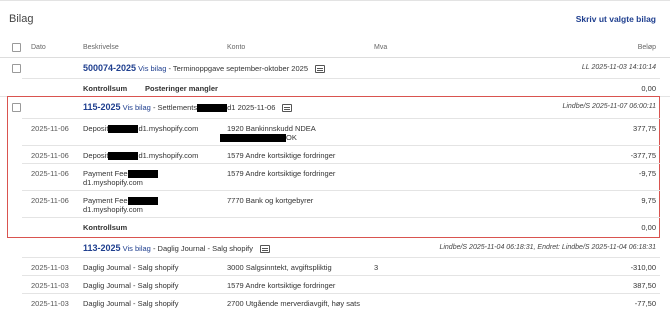 This screenshot has width=670, height=310. Describe the element at coordinates (236, 47) in the screenshot. I see `col-konto: Konto` at that location.